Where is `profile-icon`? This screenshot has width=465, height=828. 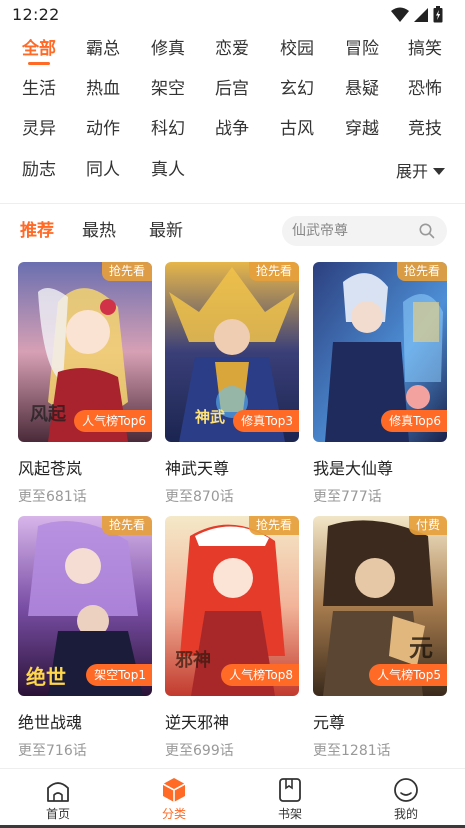
profile-icon is located at coordinates (406, 790).